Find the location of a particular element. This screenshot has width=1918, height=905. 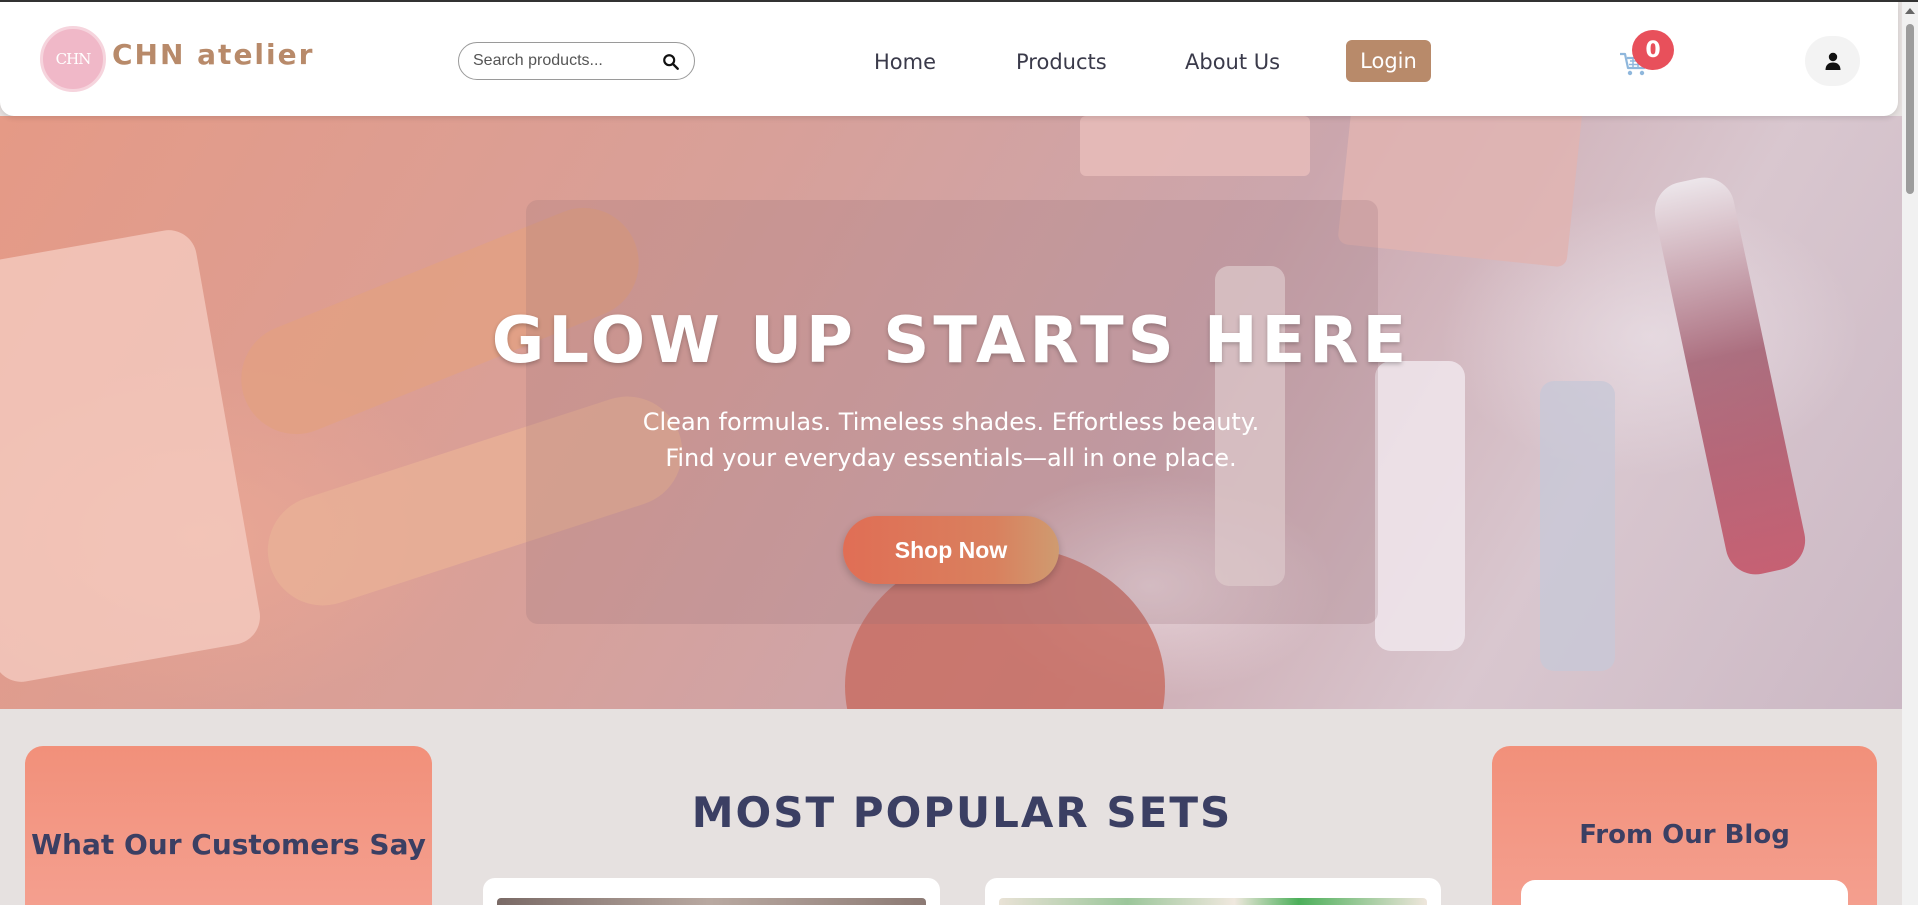

brand-name: CHN atelier is located at coordinates (213, 54).